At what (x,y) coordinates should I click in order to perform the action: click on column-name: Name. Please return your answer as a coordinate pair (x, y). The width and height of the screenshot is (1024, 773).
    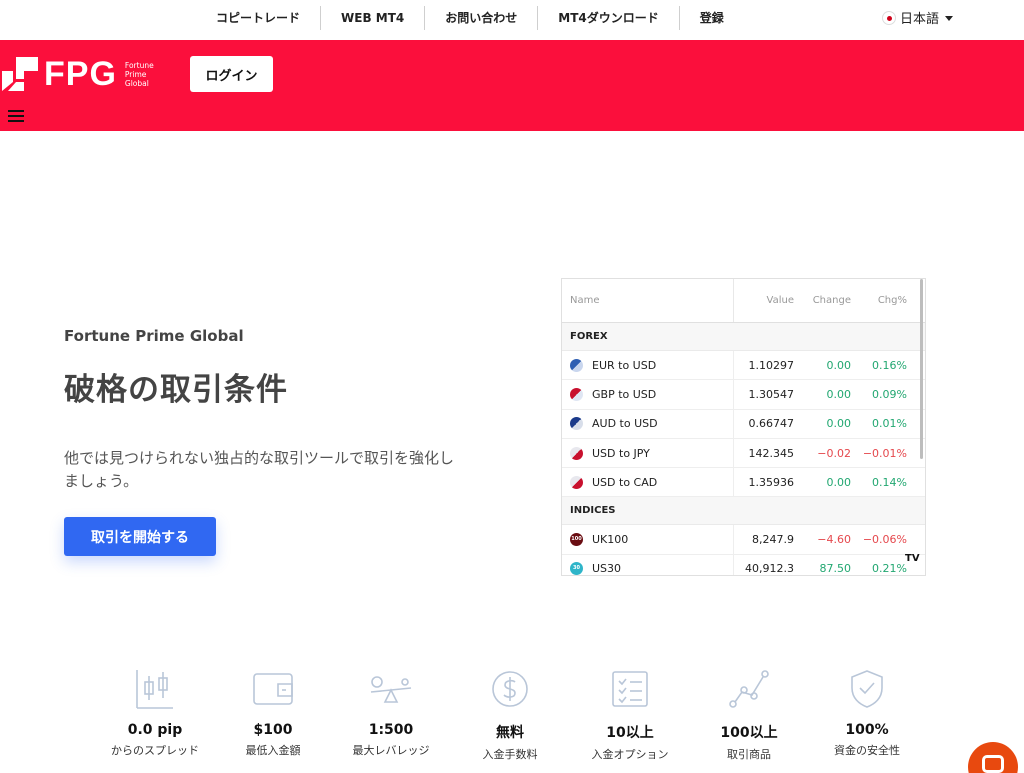
    Looking at the image, I should click on (648, 300).